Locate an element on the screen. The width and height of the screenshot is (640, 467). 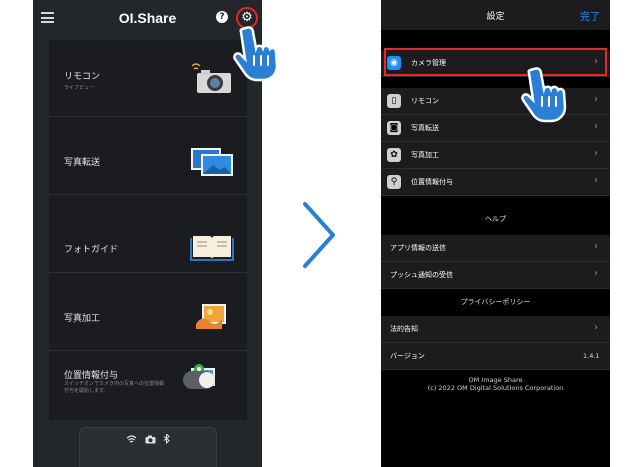
settings-item-label: 法的告知 is located at coordinates (404, 329).